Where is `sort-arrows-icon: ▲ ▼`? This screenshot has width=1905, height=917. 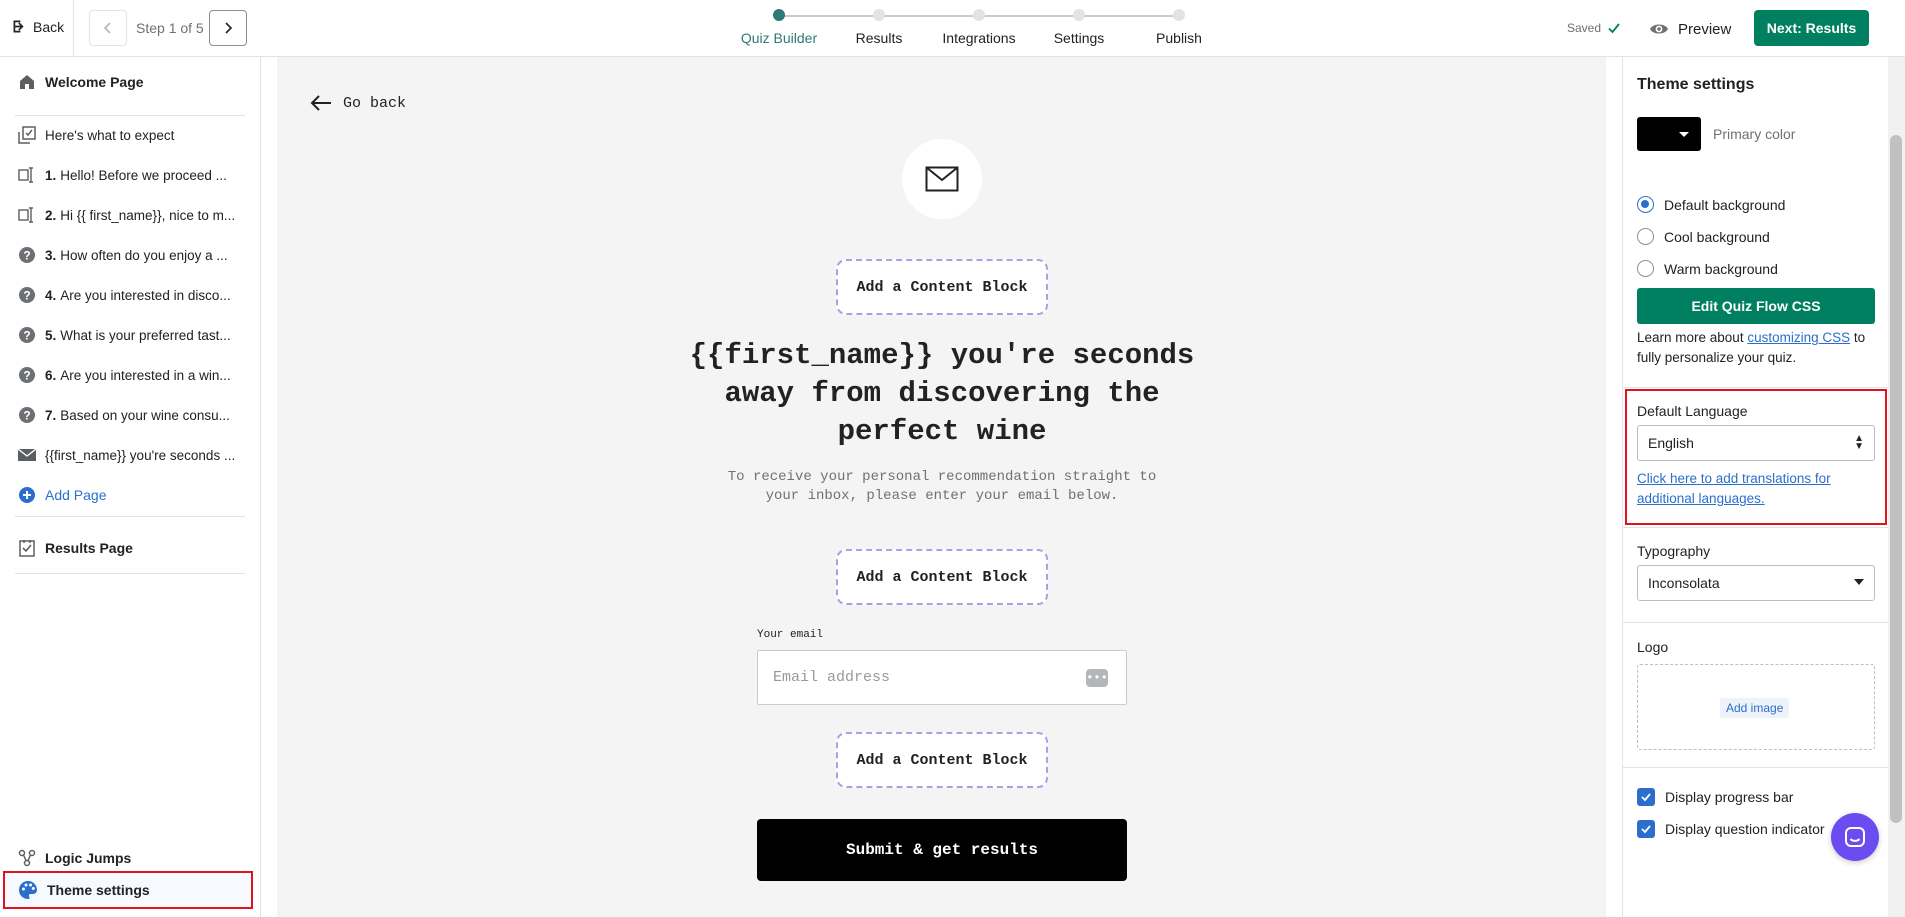
sort-arrows-icon: ▲ ▼ is located at coordinates (1859, 442).